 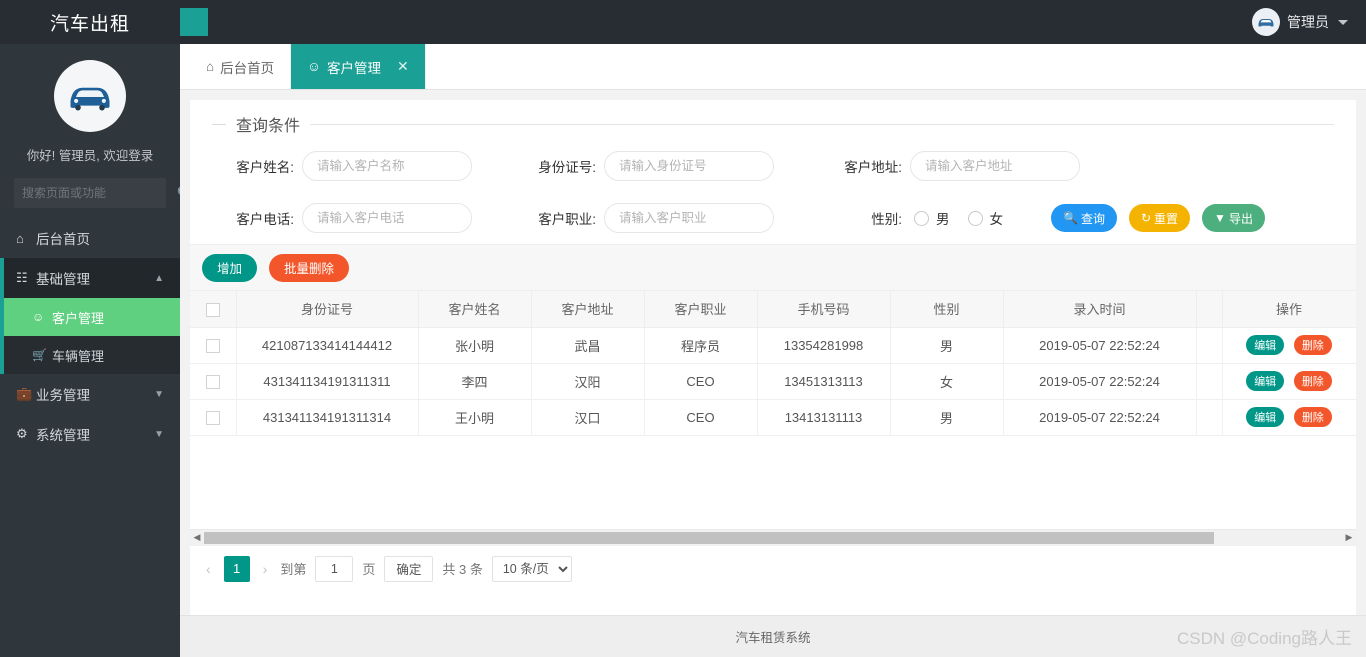 I want to click on sidebar-search: 🔍, so click(x=97, y=193).